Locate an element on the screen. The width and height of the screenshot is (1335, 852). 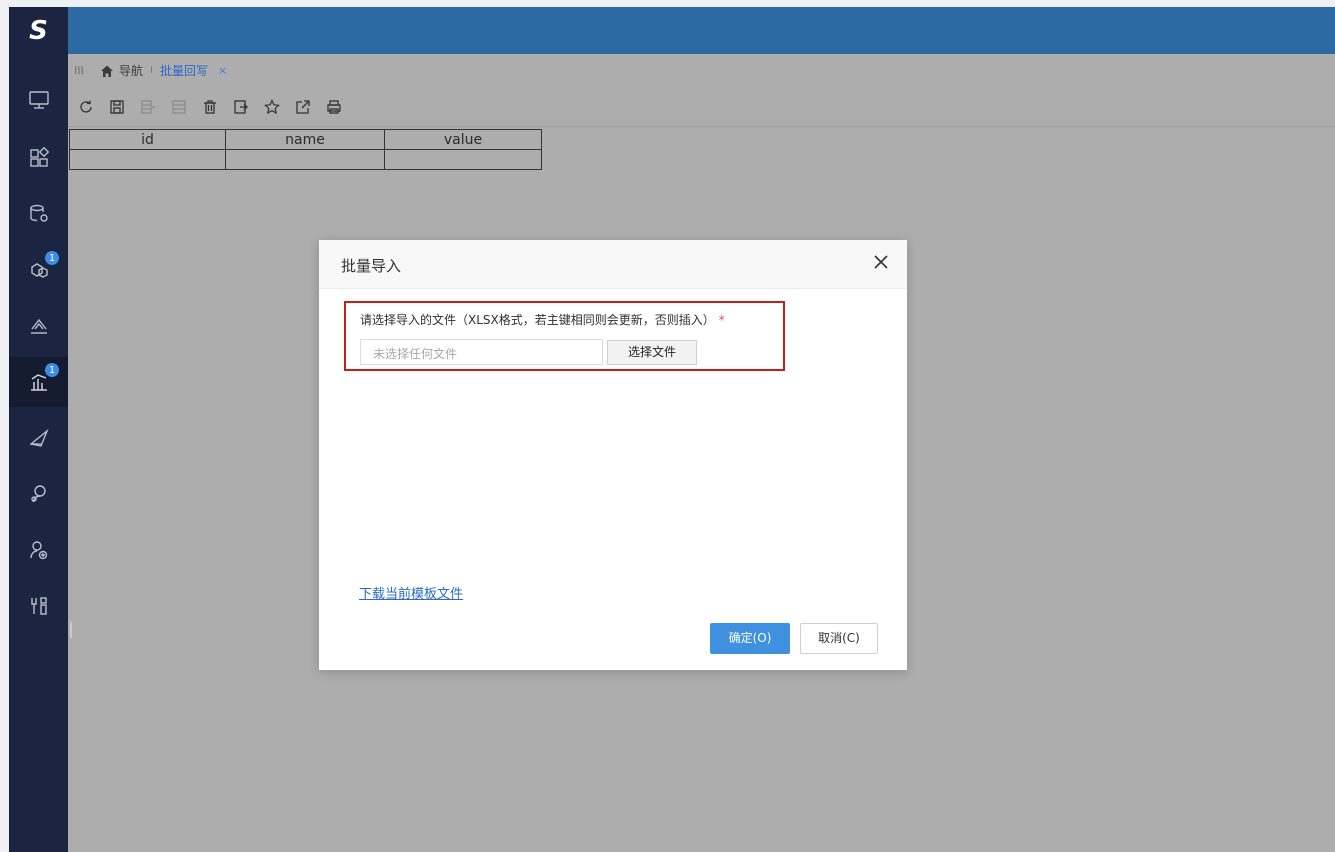
user-add-icon is located at coordinates (38, 550).